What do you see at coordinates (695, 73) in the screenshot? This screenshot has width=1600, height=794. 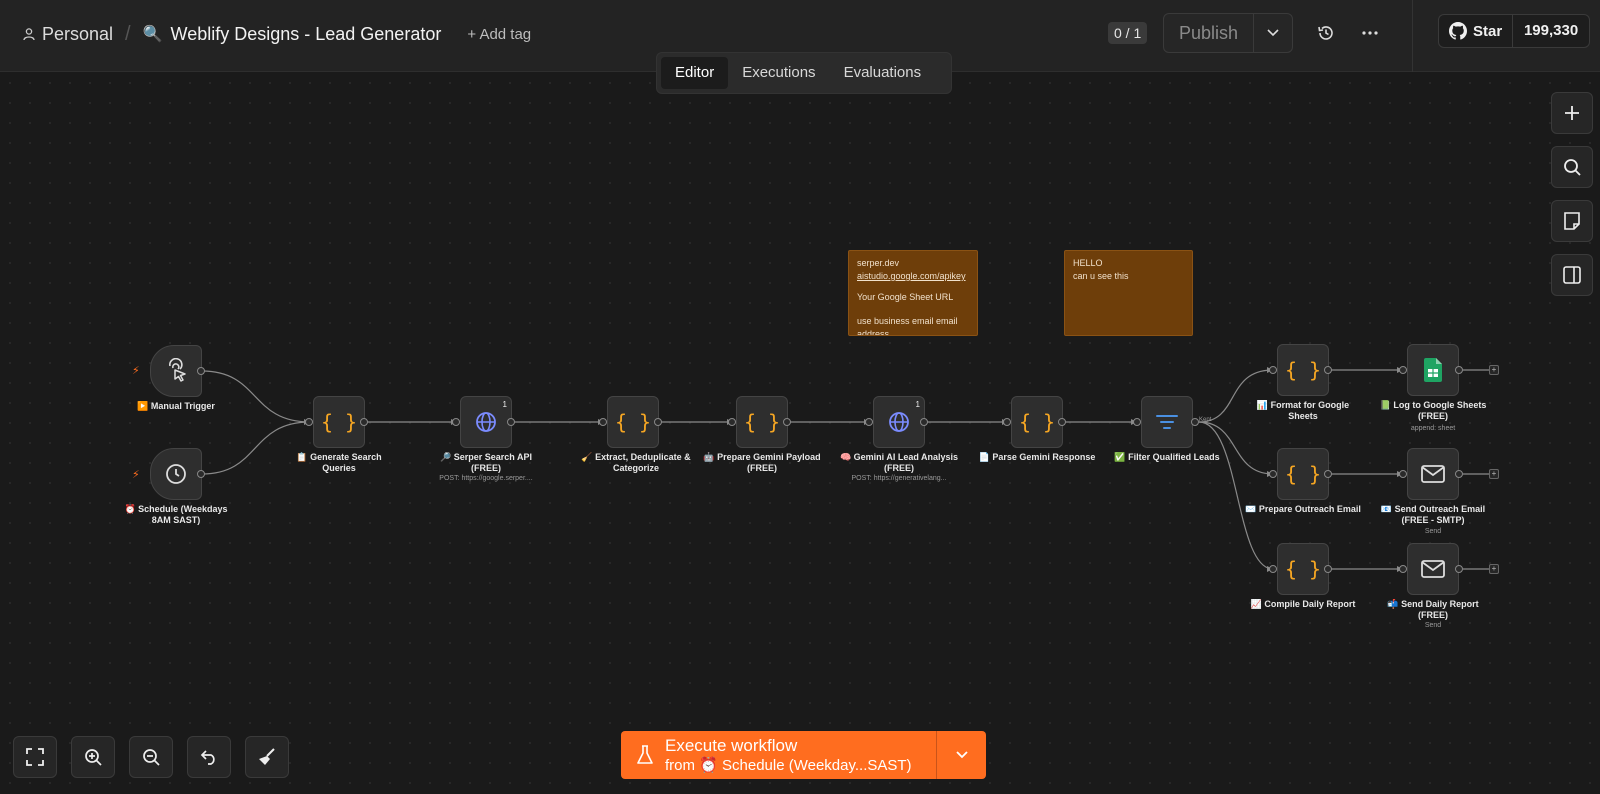 I see `tab-editor: Editor` at bounding box center [695, 73].